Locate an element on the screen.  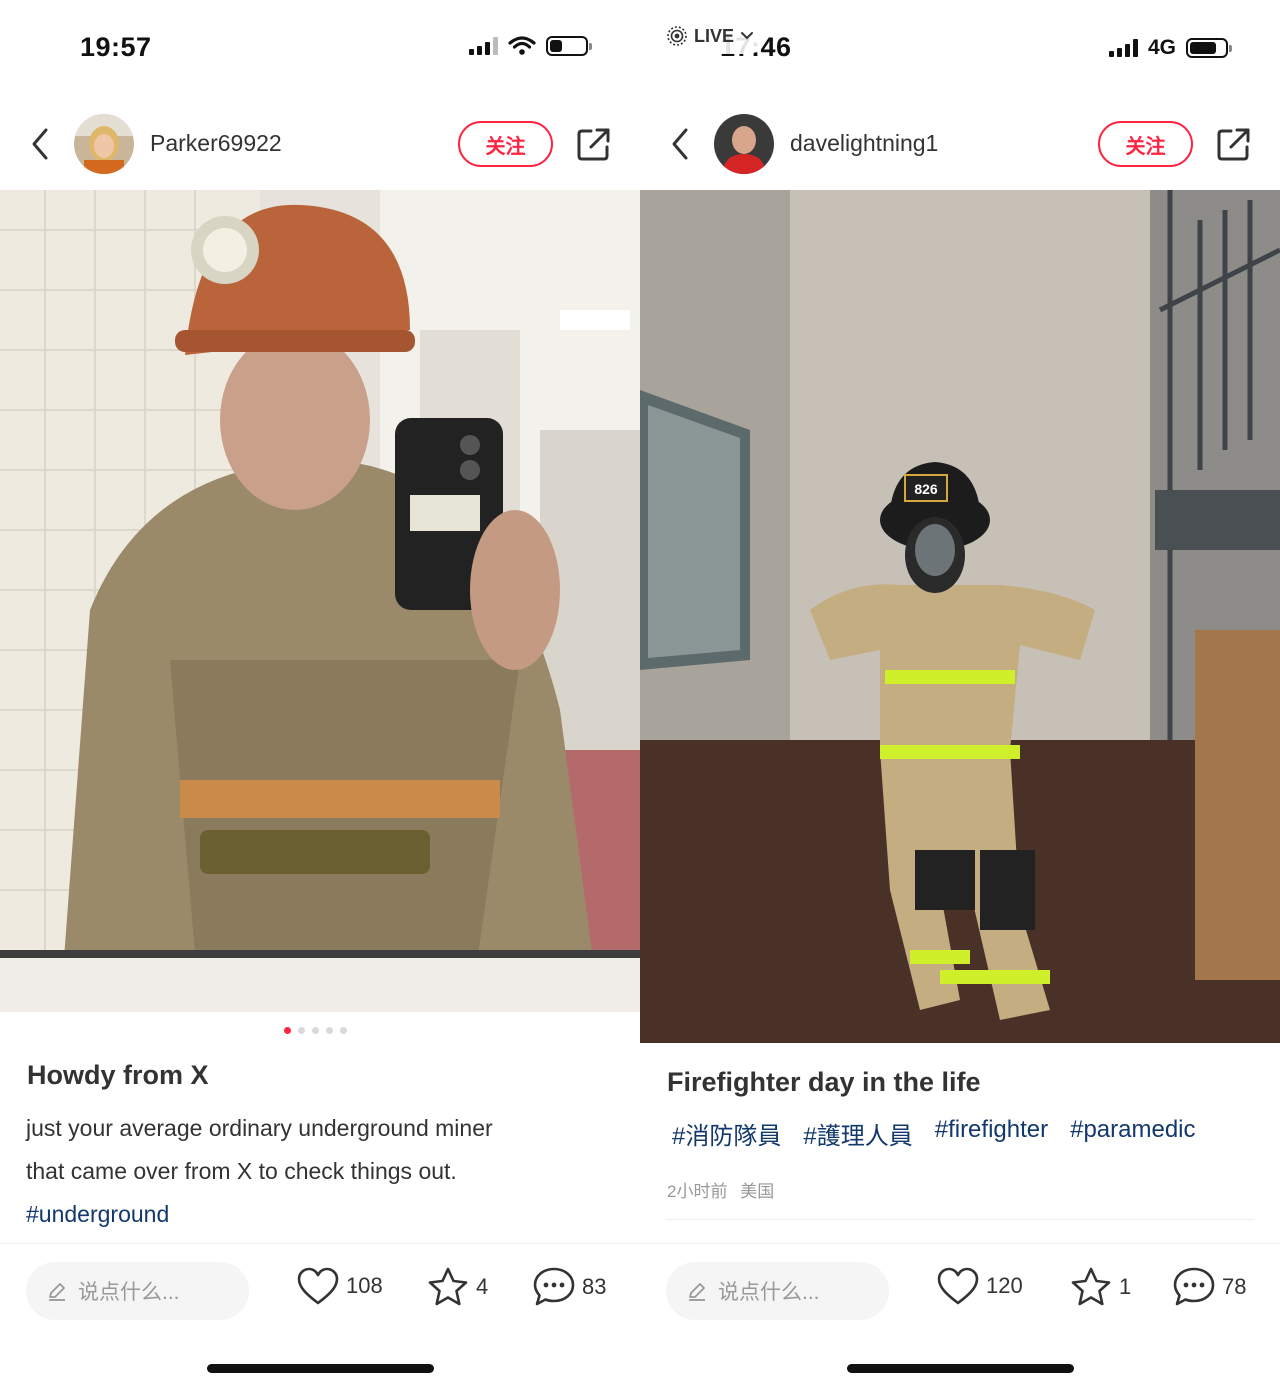
collect-button: 1 is located at coordinates (1100, 1287).